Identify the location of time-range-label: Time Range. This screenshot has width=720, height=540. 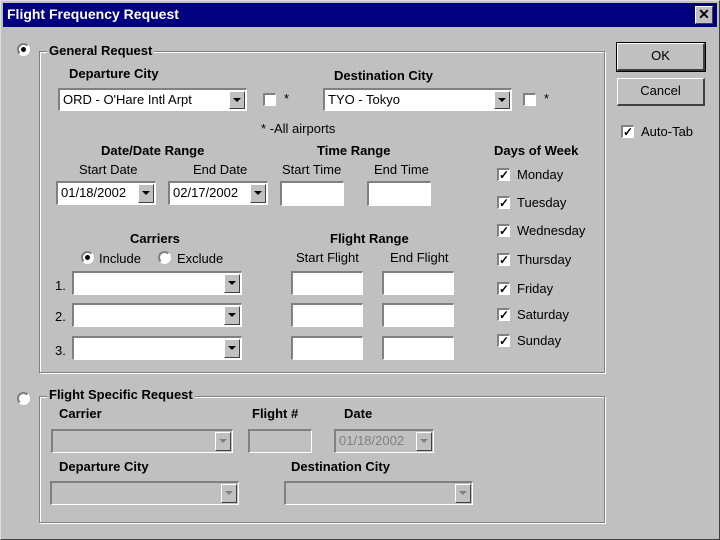
(354, 150).